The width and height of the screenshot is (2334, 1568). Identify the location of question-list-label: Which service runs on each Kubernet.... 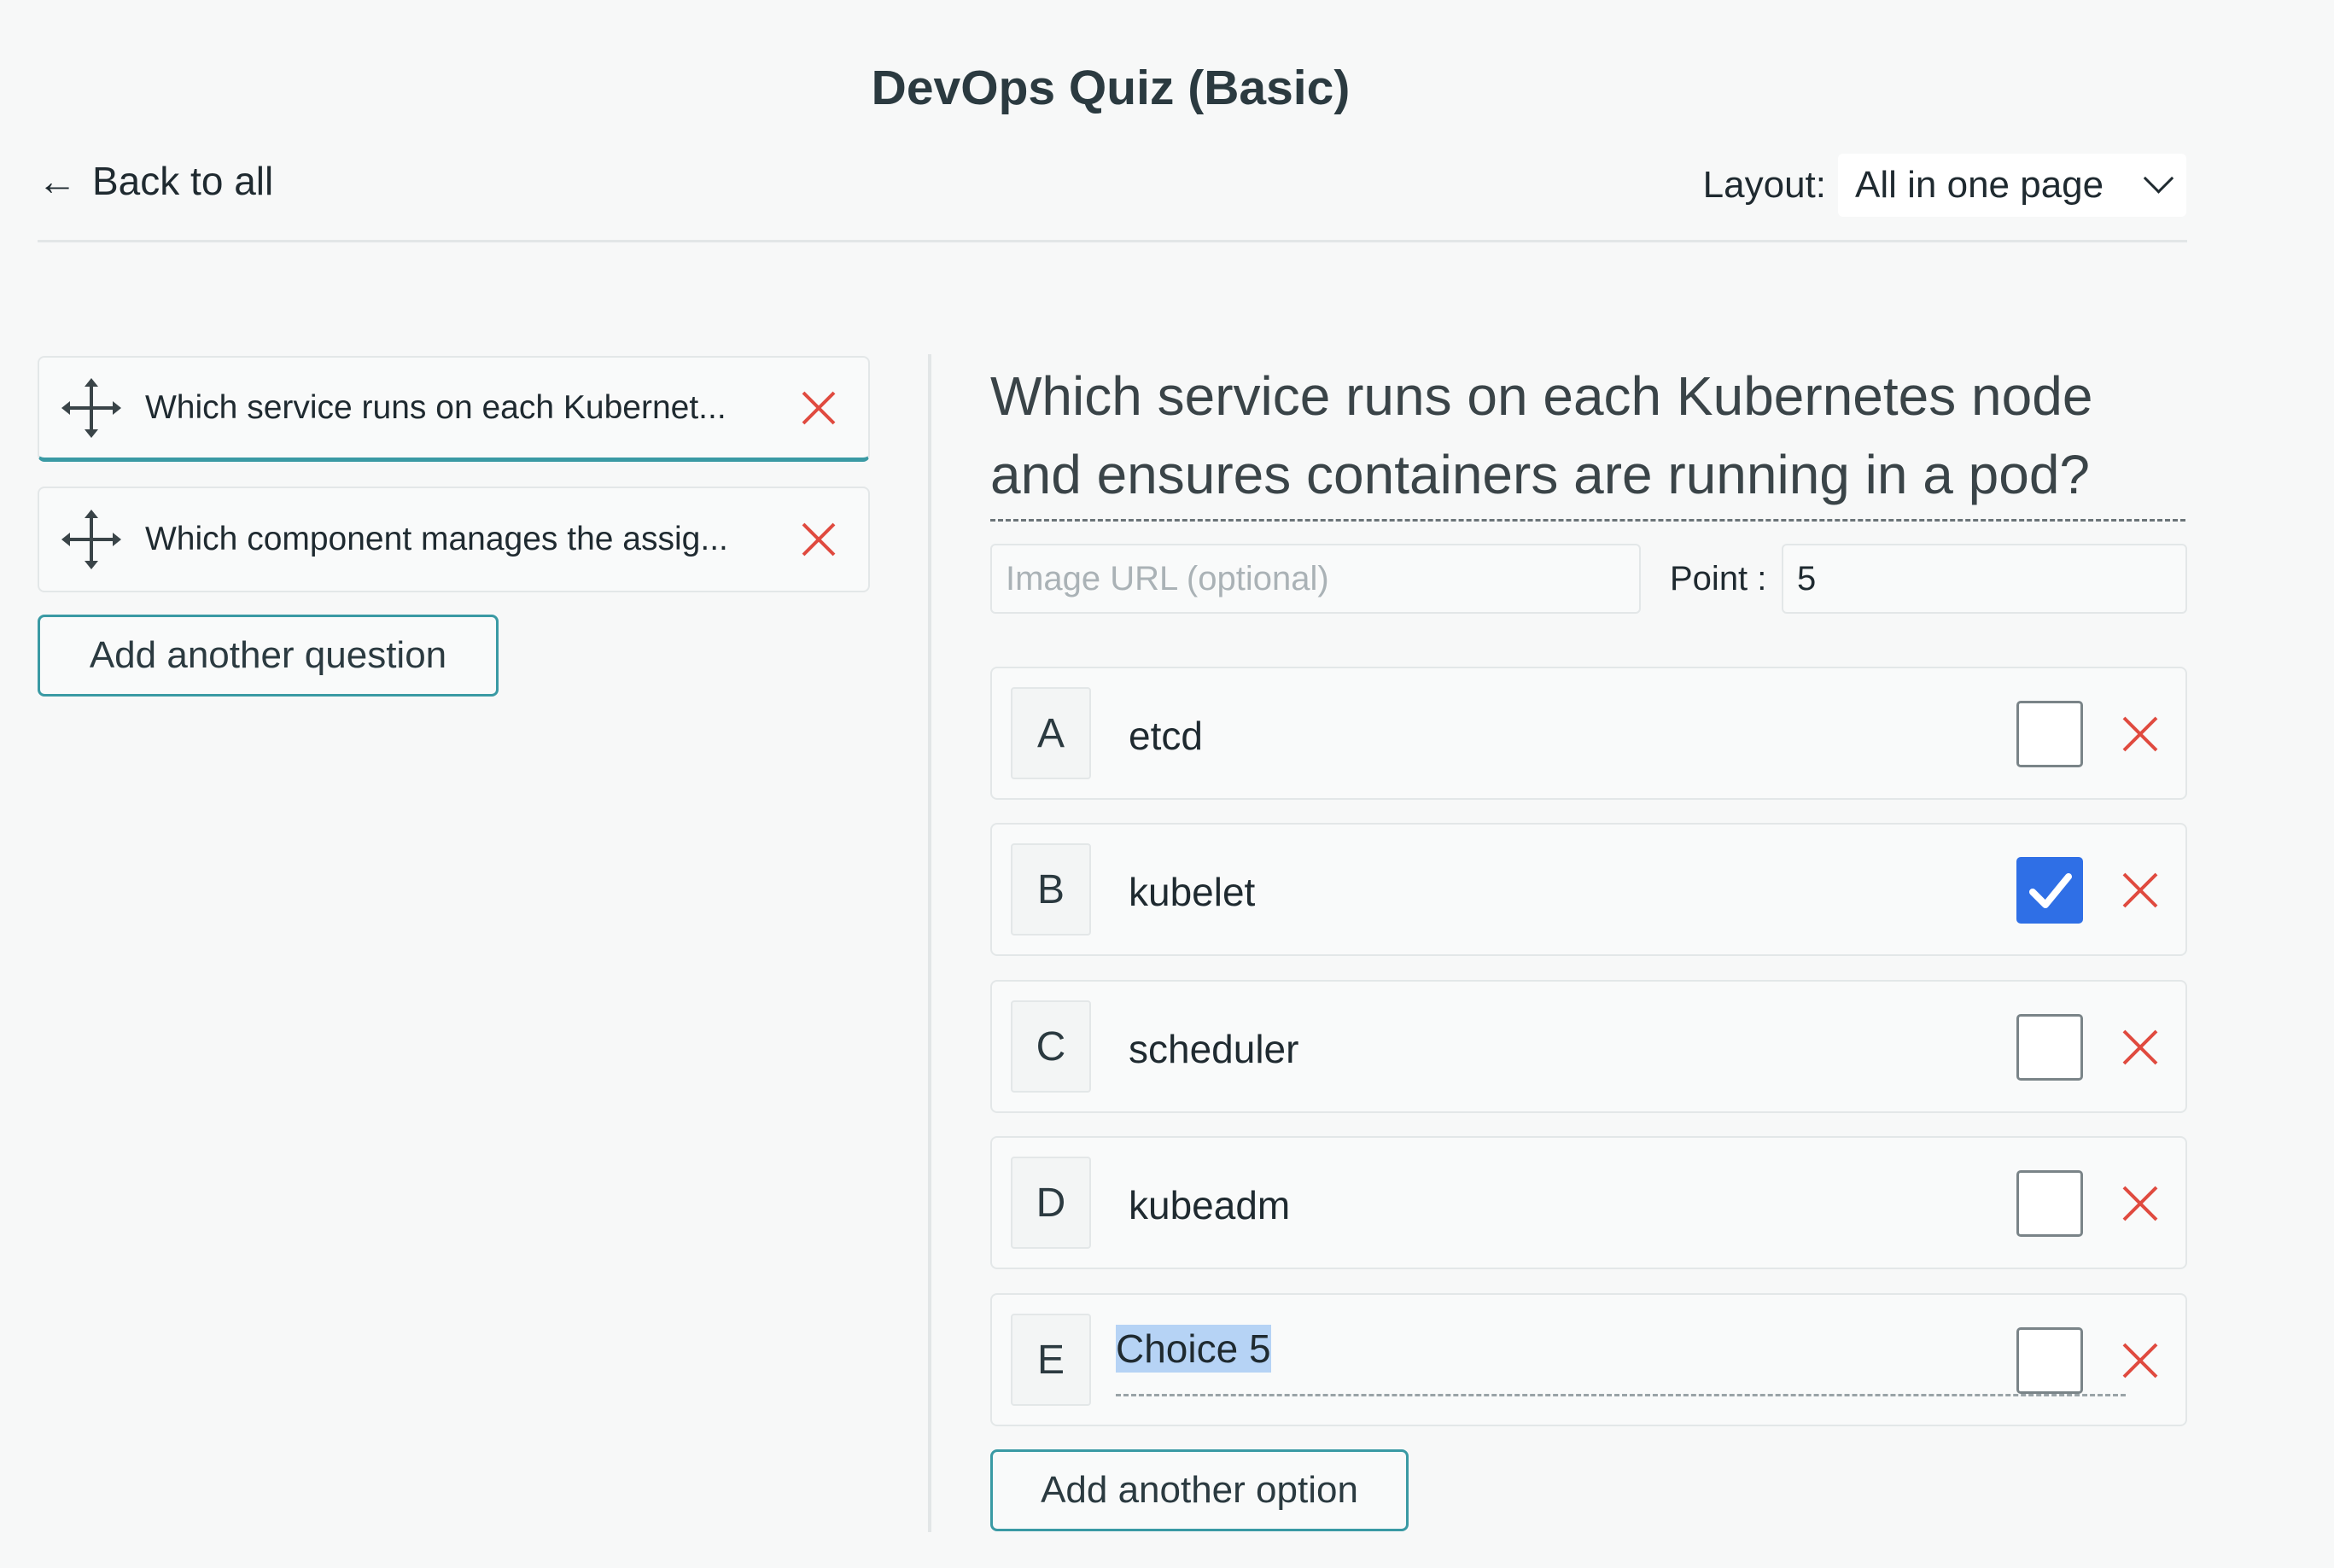
(435, 407).